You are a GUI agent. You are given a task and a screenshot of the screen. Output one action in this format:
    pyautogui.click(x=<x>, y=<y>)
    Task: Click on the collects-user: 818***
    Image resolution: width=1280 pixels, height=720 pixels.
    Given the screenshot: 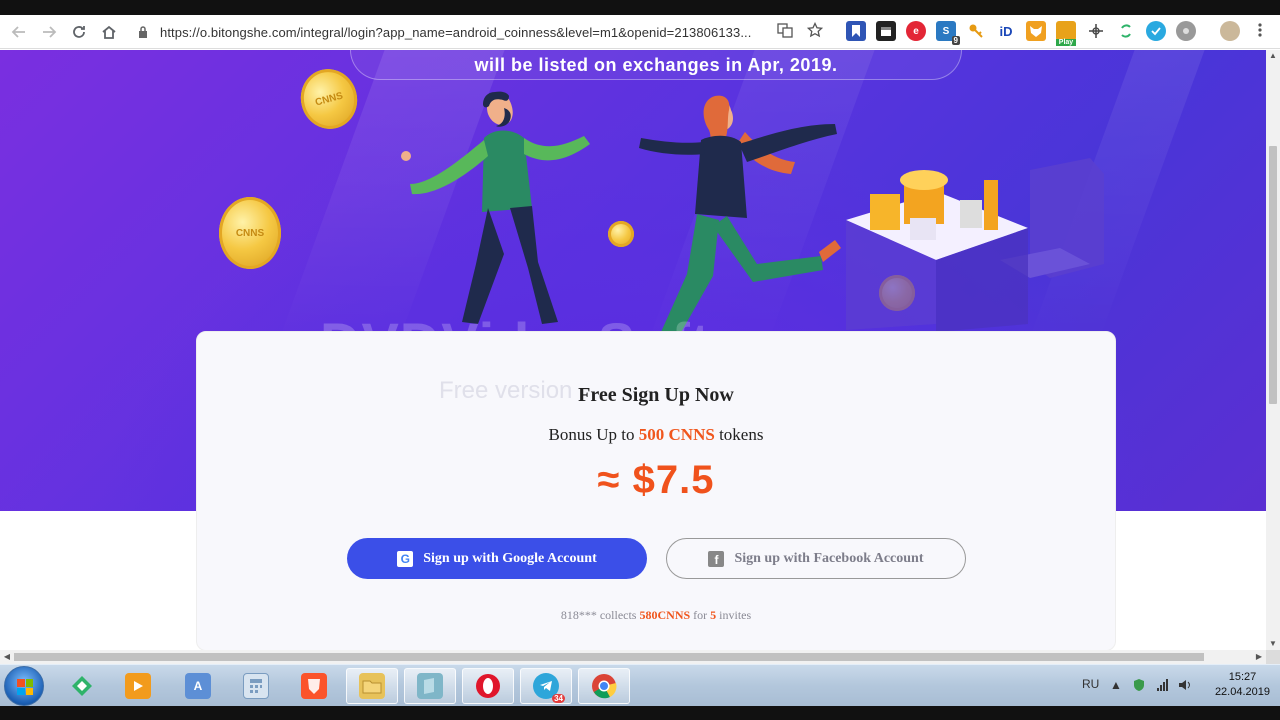 What is the action you would take?
    pyautogui.click(x=578, y=615)
    